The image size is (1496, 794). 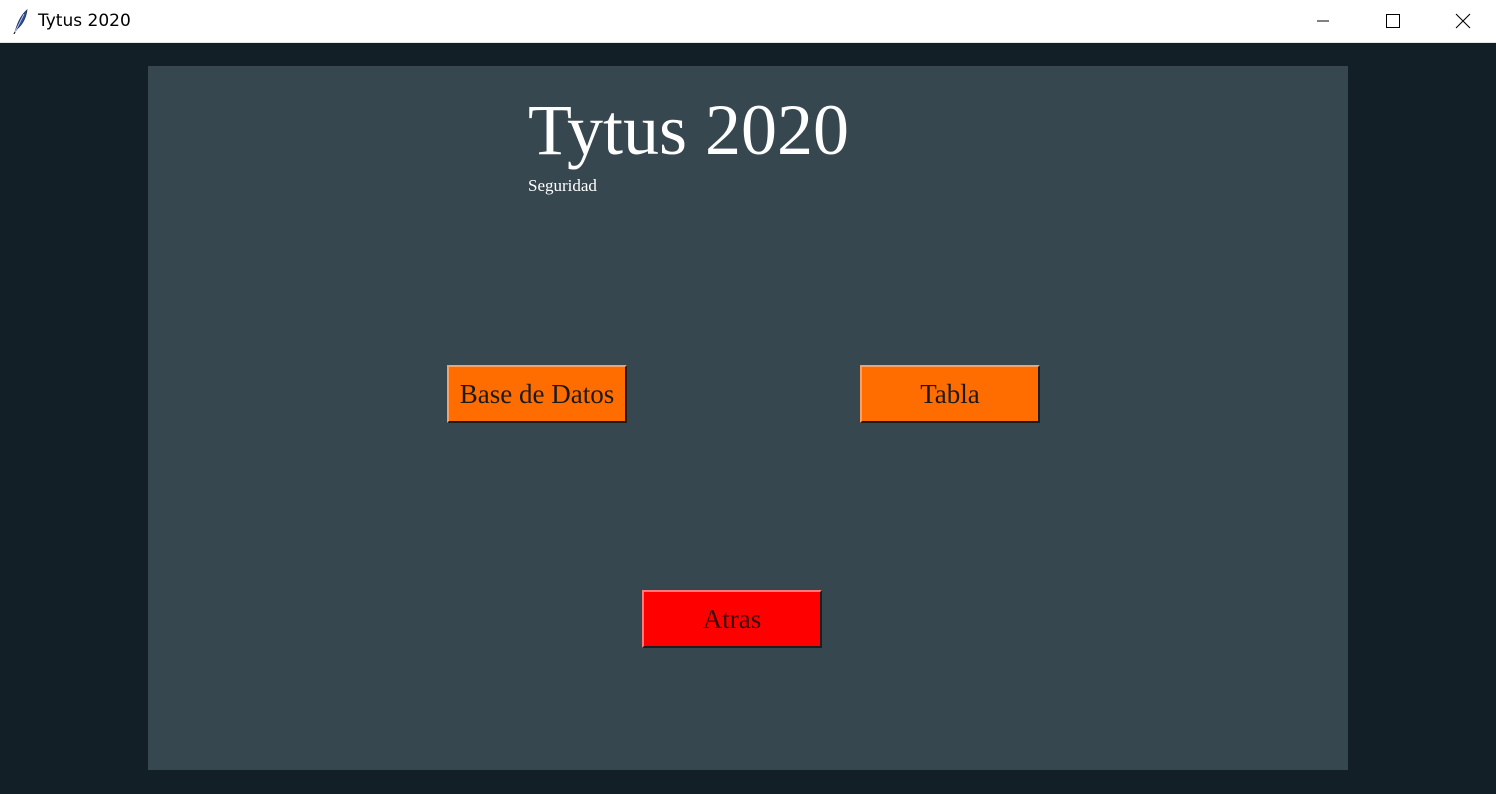 What do you see at coordinates (688, 130) in the screenshot?
I see `page-title: Tytus 2020` at bounding box center [688, 130].